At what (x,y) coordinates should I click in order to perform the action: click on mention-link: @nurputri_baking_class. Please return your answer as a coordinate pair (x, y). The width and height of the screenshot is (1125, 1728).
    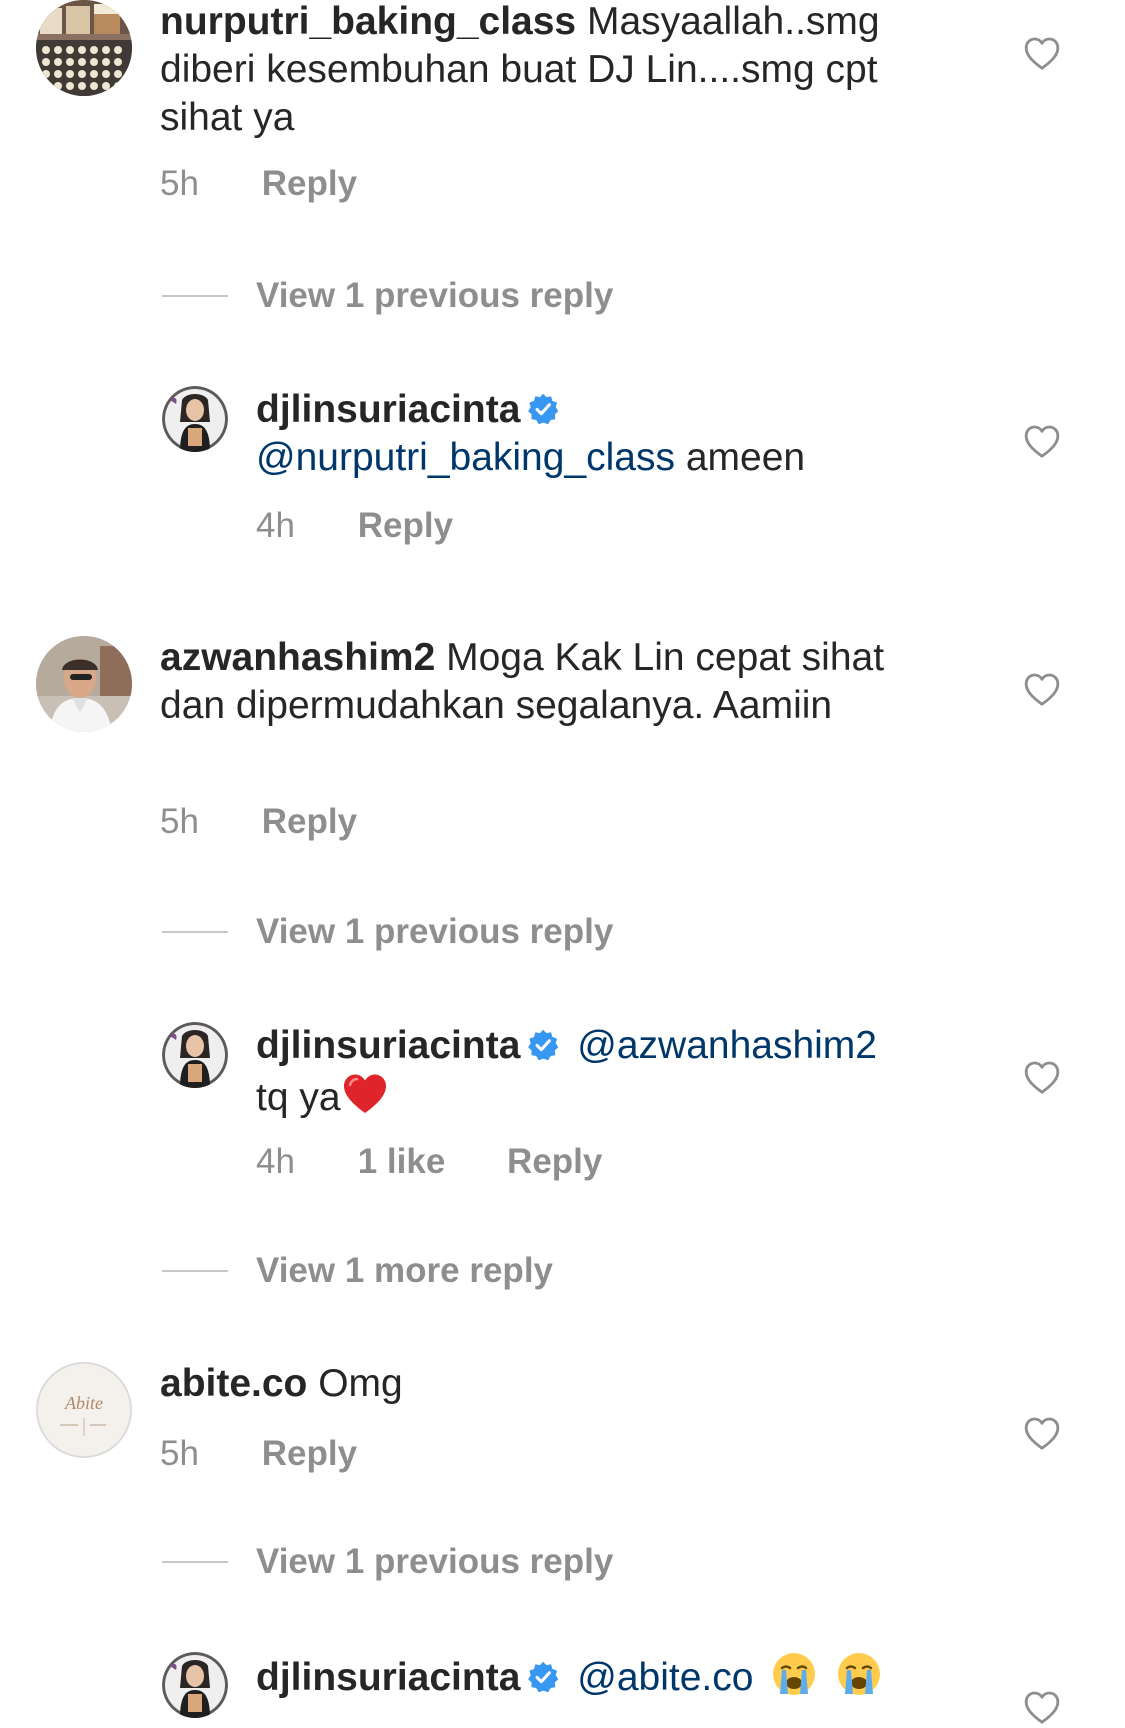
    Looking at the image, I should click on (465, 457).